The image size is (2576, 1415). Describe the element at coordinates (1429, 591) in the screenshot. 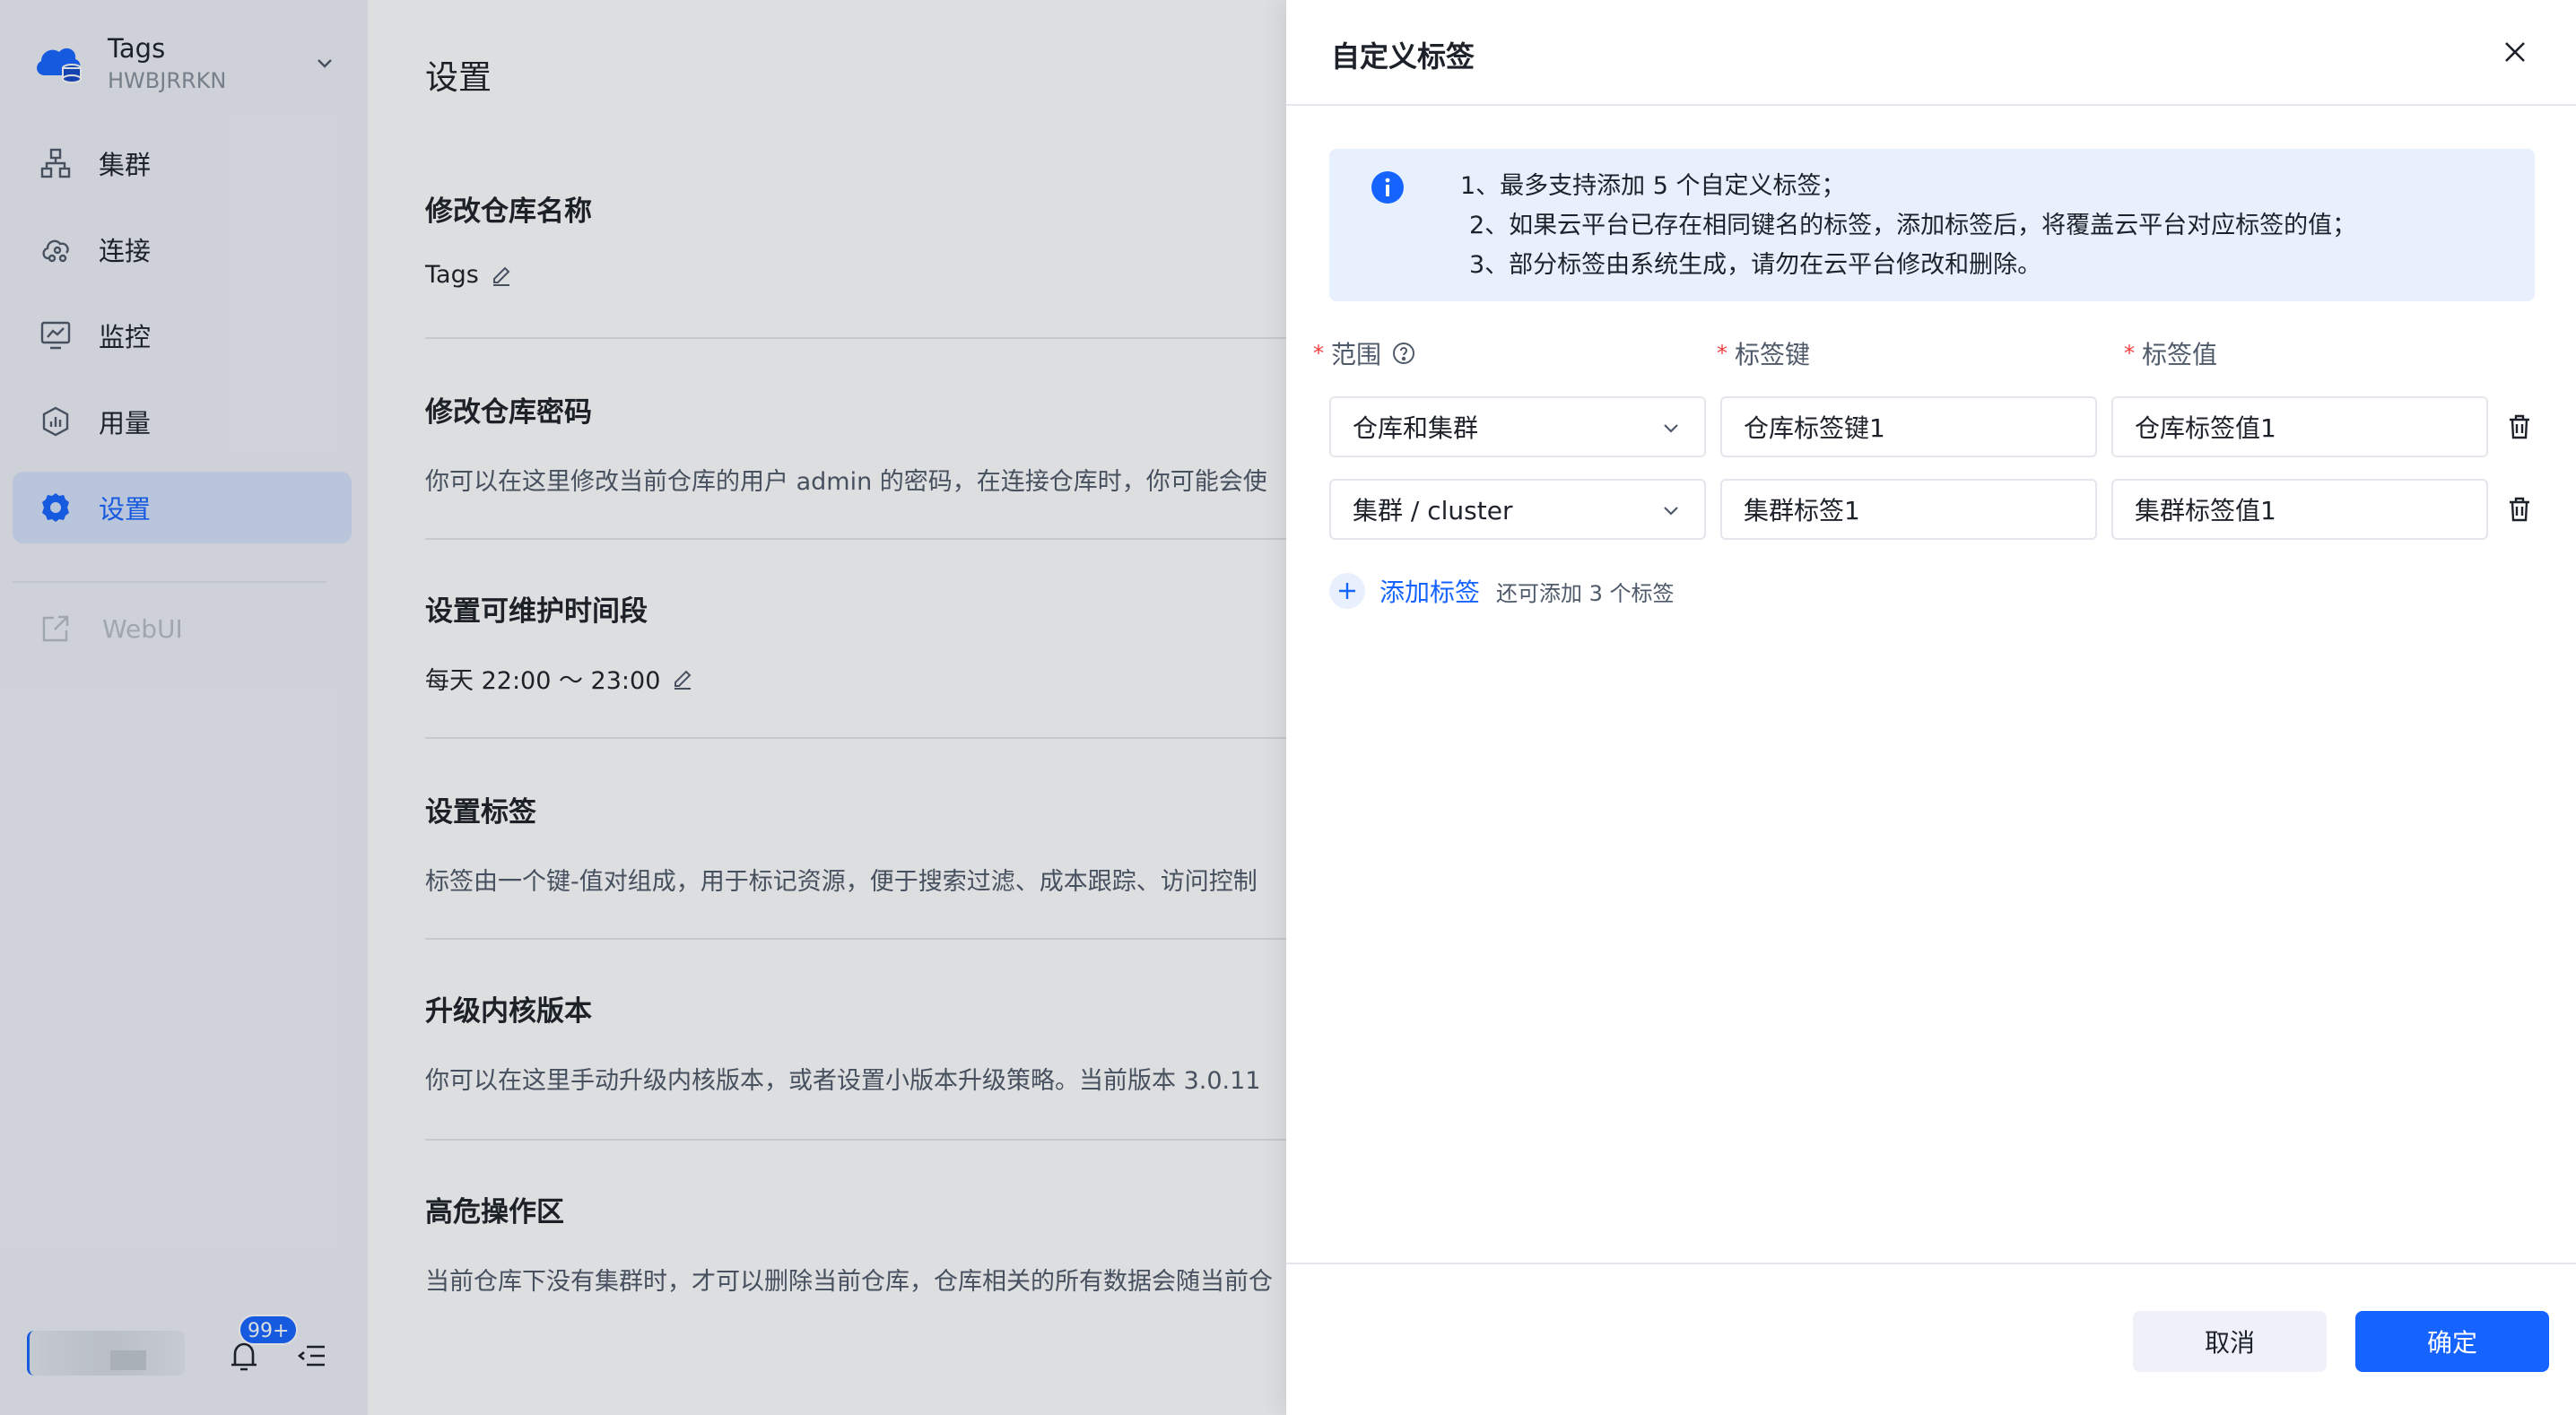

I see `add-tag-button: 添加标签` at that location.